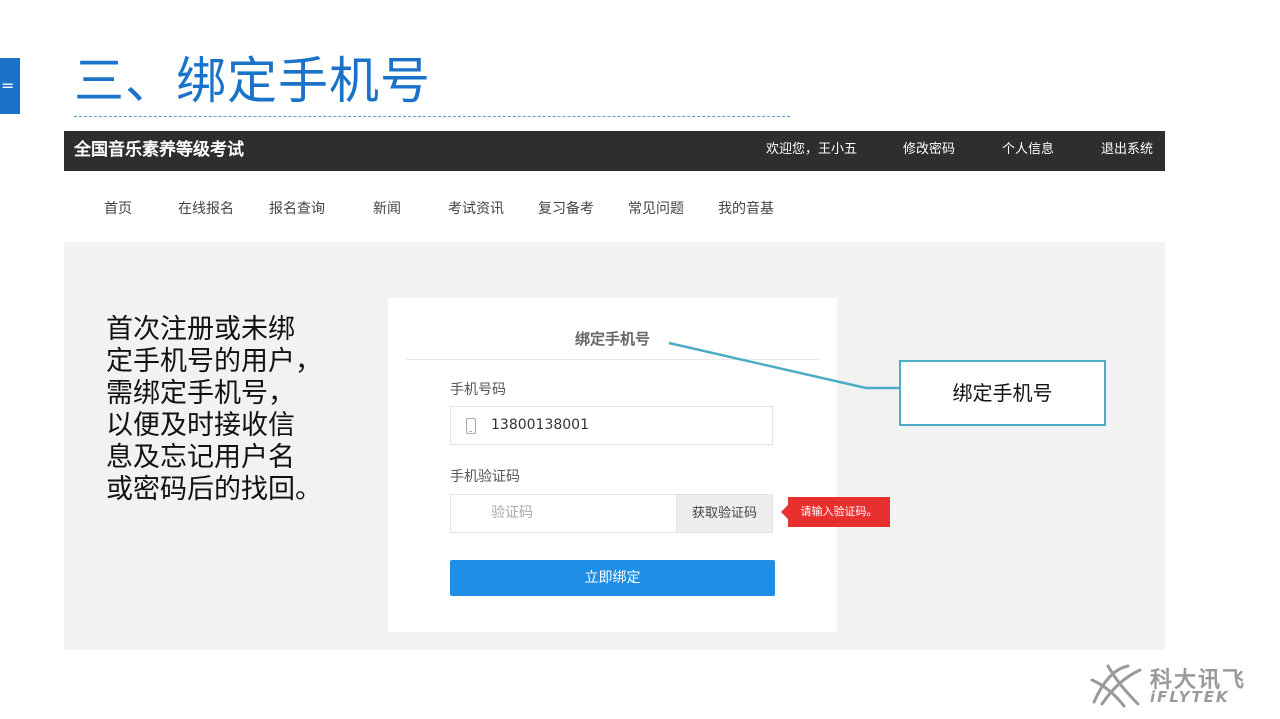  Describe the element at coordinates (1116, 686) in the screenshot. I see `iflytek-logo-mark-icon` at that location.